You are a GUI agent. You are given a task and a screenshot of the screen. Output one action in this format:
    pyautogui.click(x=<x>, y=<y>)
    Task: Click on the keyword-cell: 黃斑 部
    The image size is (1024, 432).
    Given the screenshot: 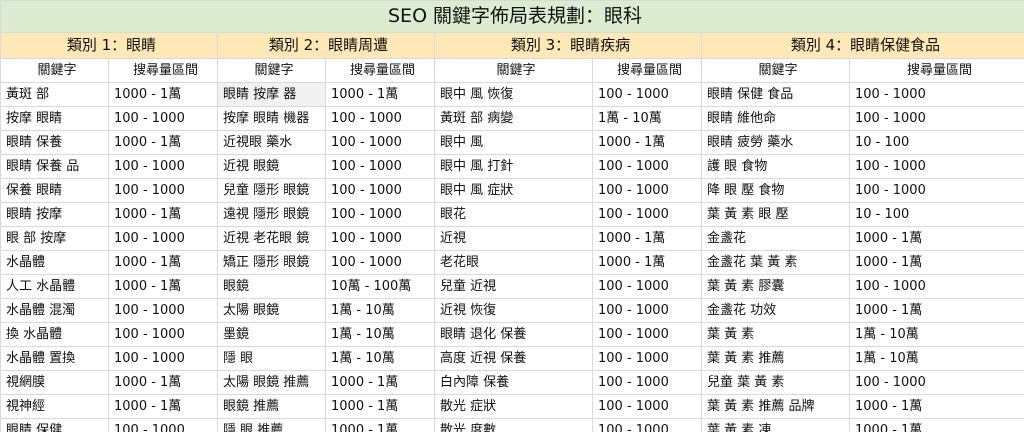 What is the action you would take?
    pyautogui.click(x=54, y=94)
    